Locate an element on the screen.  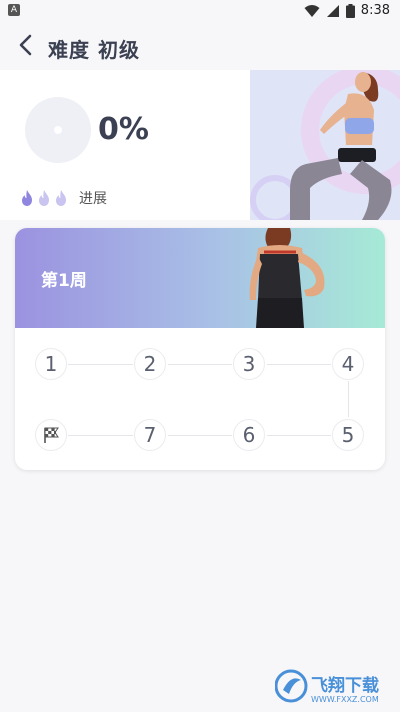
page-header: 难度 初级 is located at coordinates (200, 46).